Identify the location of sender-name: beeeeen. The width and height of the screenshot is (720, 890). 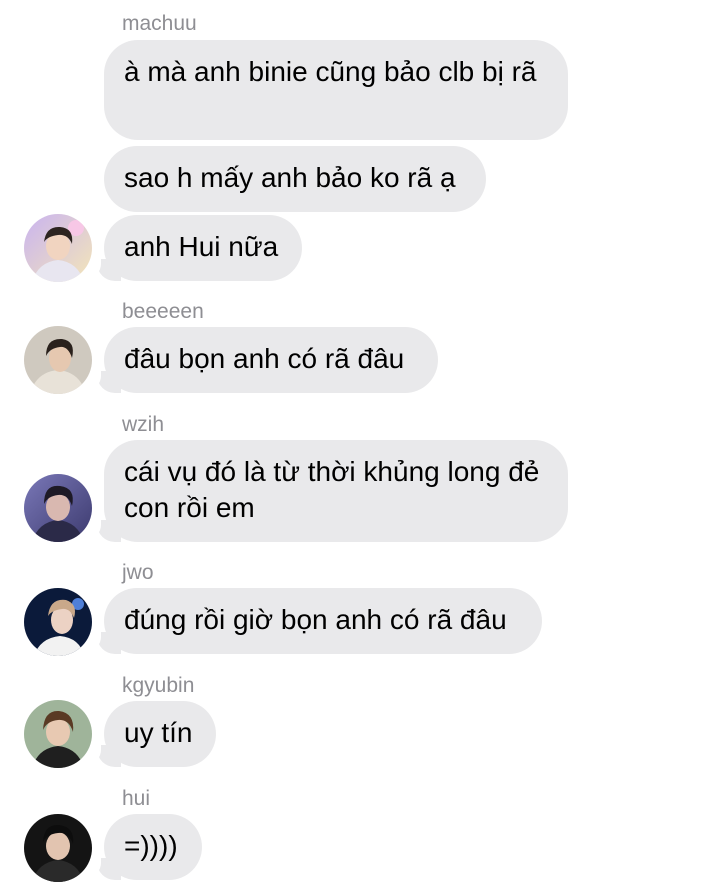
(163, 311).